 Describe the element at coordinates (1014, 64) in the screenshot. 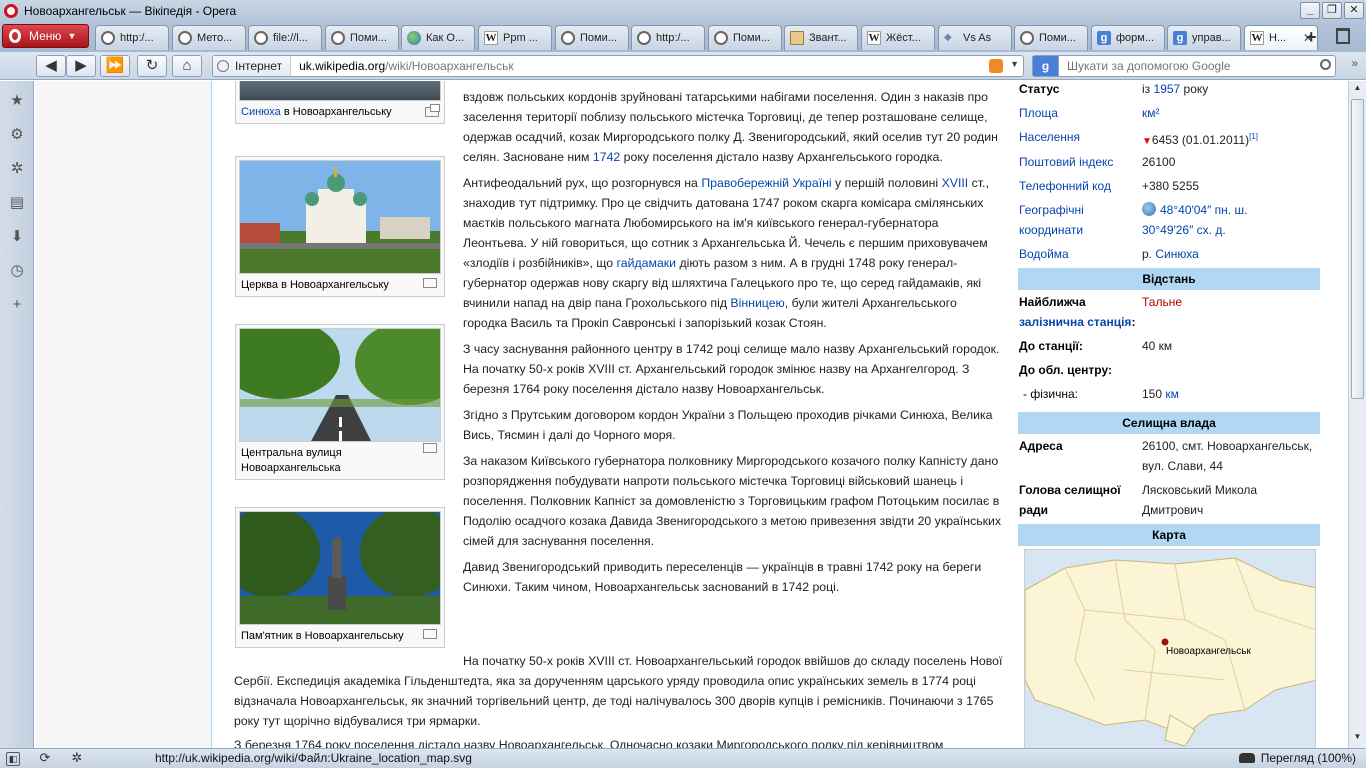

I see `chevron-down-icon: ▼` at that location.